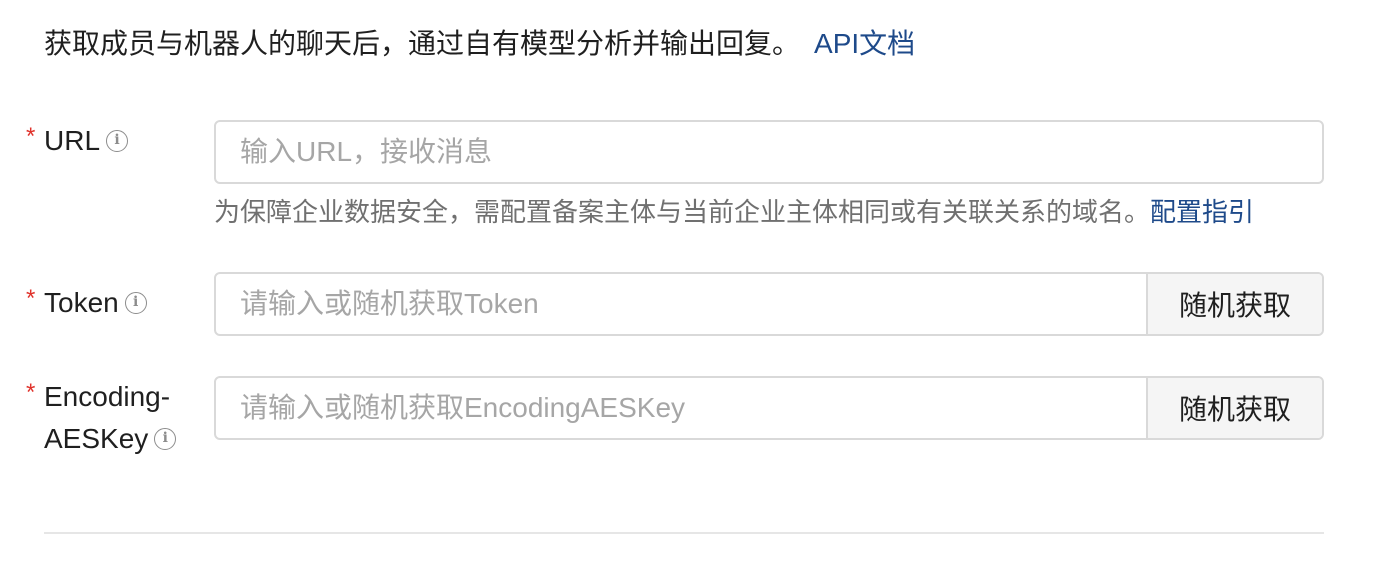  I want to click on url-input, so click(769, 152).